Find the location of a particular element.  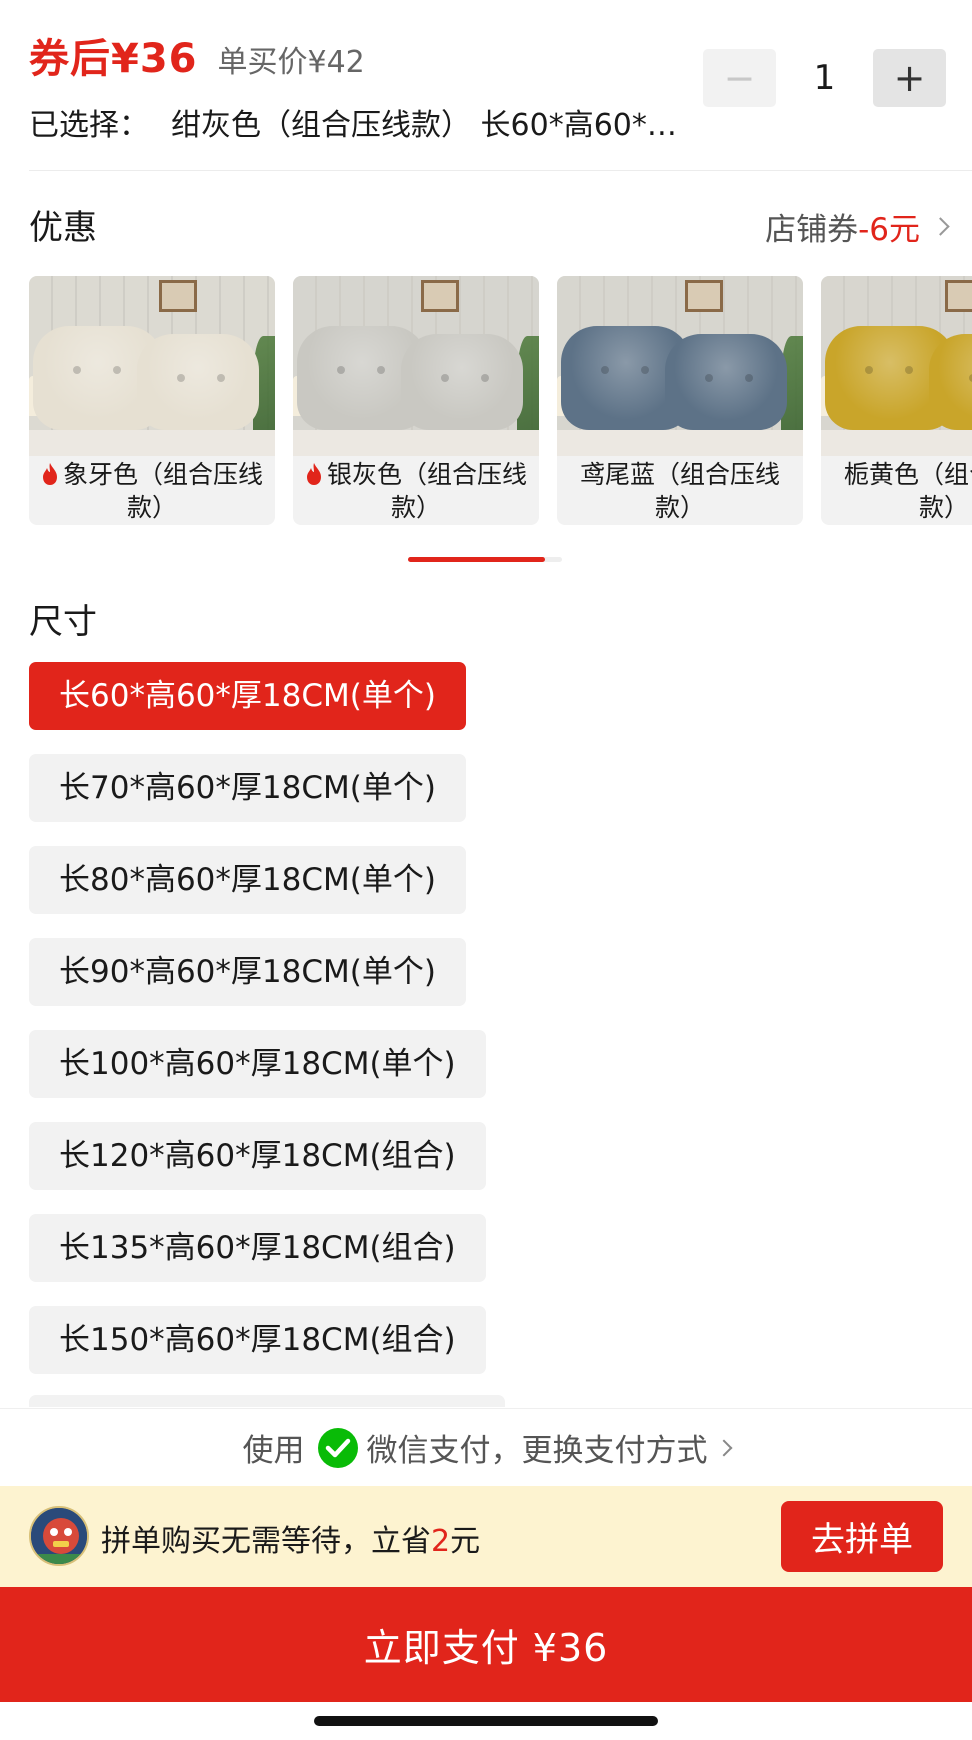

store-coupon-link: 店铺券 -6元 is located at coordinates (857, 226).